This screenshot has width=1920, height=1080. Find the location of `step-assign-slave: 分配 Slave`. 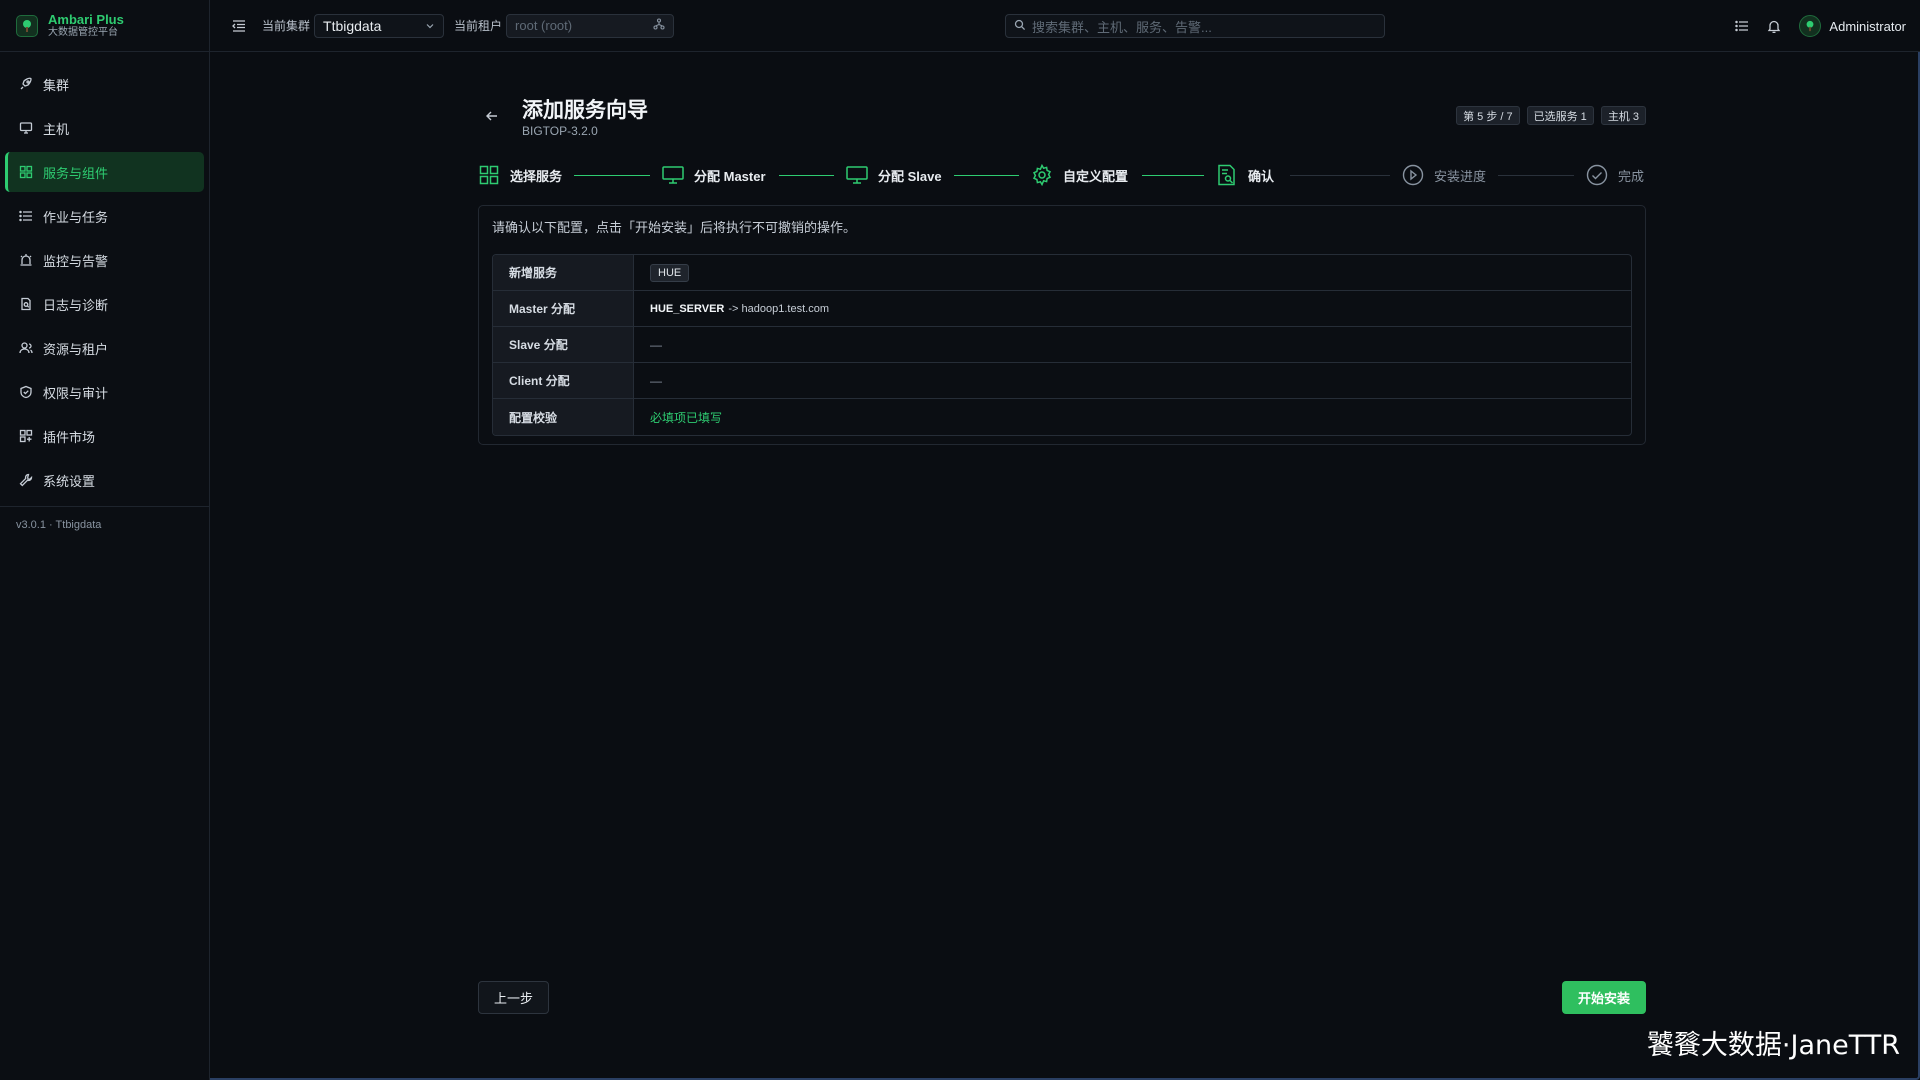

step-assign-slave: 分配 Slave is located at coordinates (894, 175).